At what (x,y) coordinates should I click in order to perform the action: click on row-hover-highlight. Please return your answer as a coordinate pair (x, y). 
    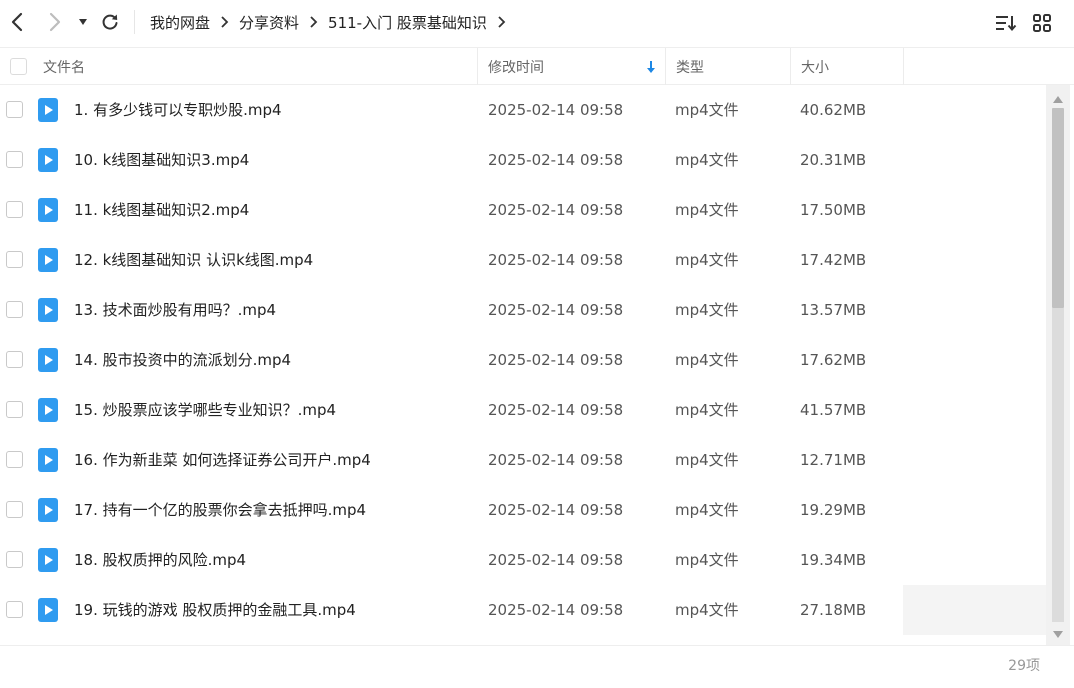
    Looking at the image, I should click on (974, 610).